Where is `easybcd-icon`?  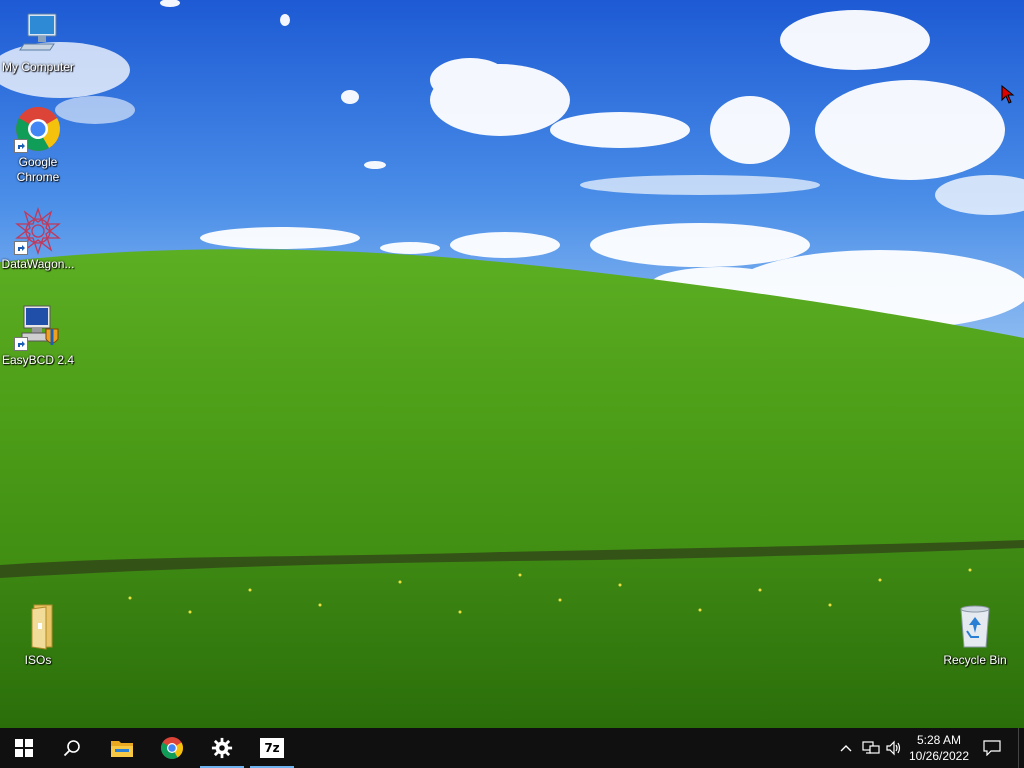
easybcd-icon is located at coordinates (38, 327).